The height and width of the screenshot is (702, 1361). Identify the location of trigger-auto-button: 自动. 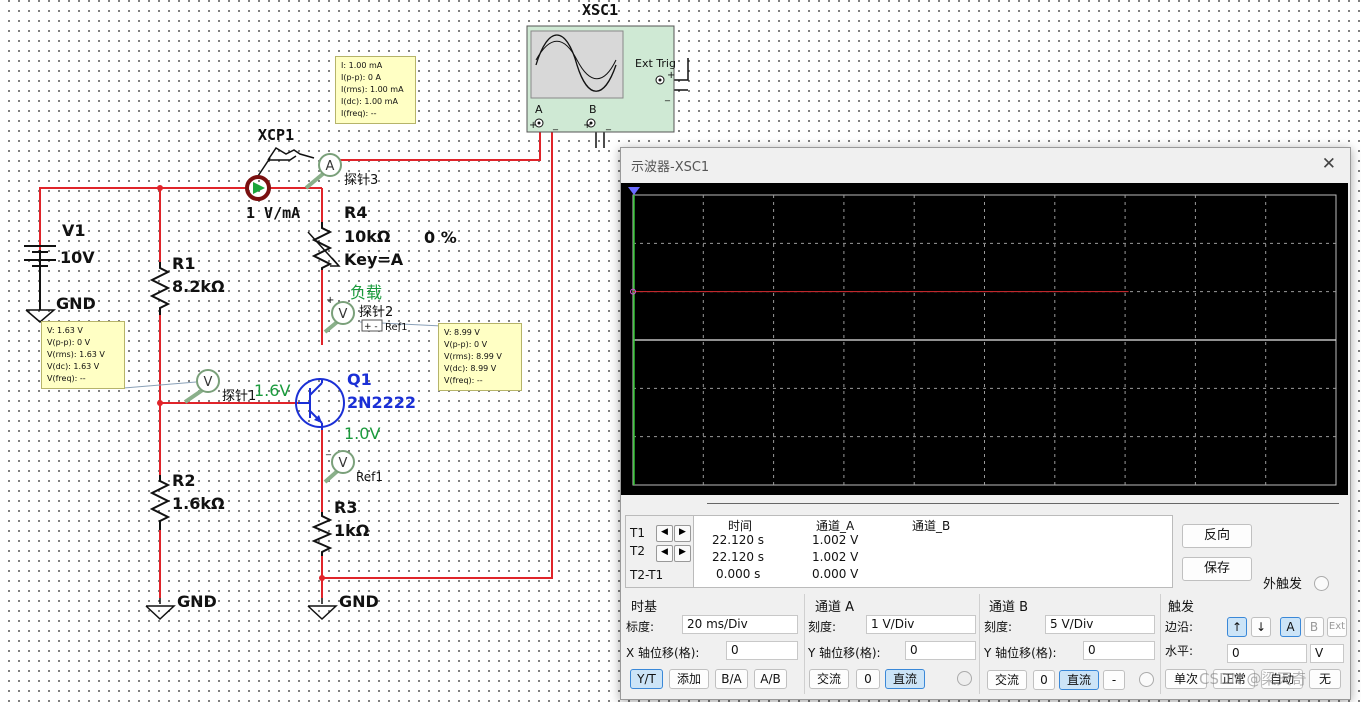
(1282, 679).